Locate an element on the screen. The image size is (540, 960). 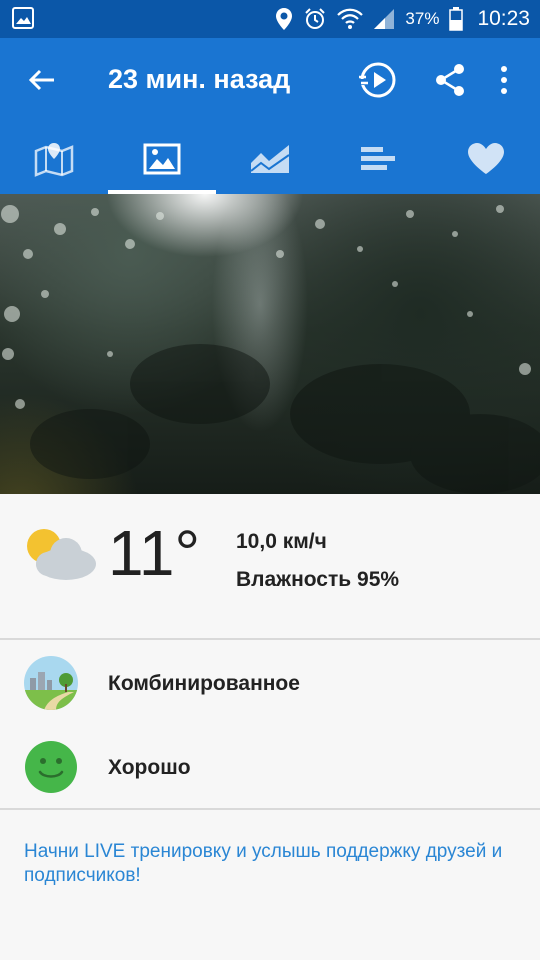
tab-bar is located at coordinates (270, 159).